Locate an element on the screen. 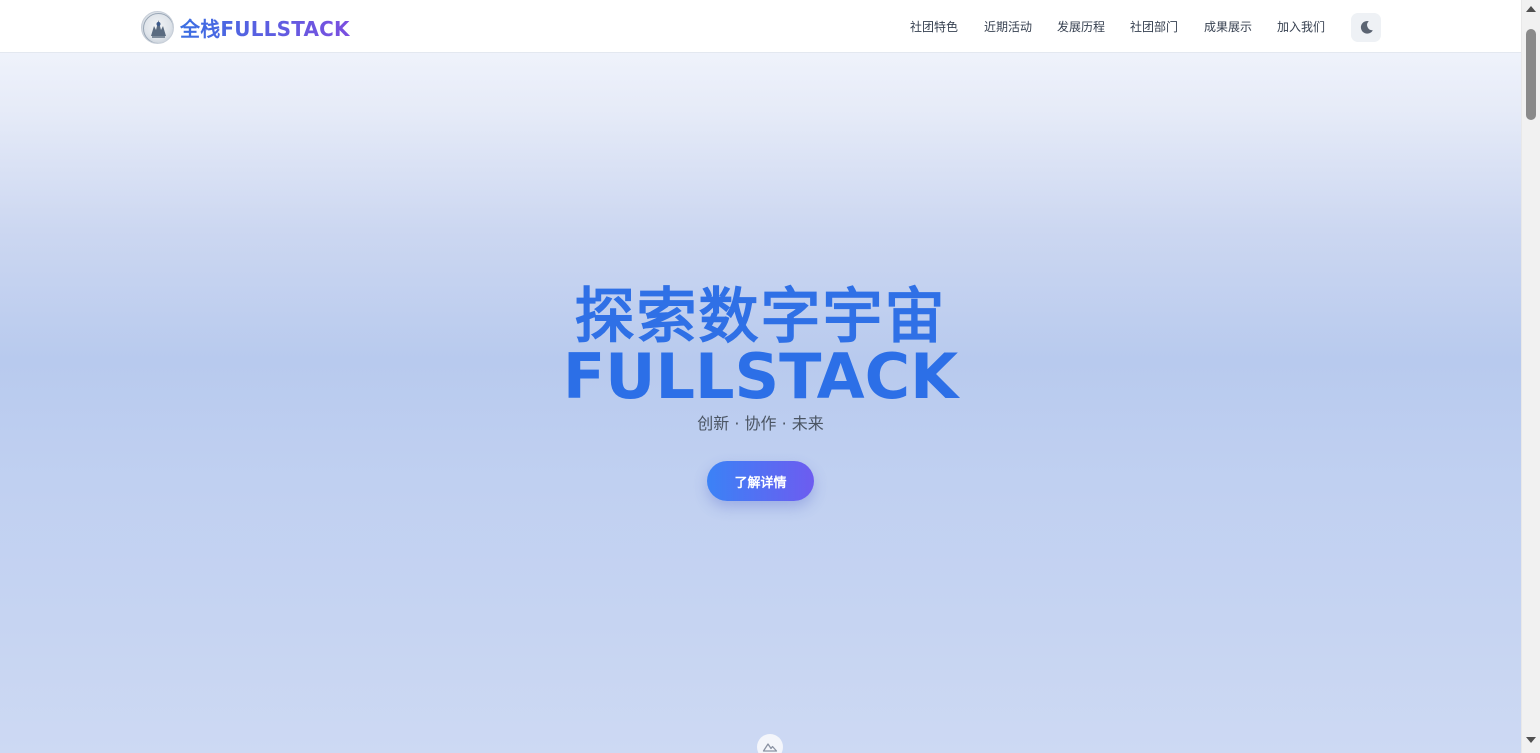  nav-item-features: 社团特色 is located at coordinates (934, 26).